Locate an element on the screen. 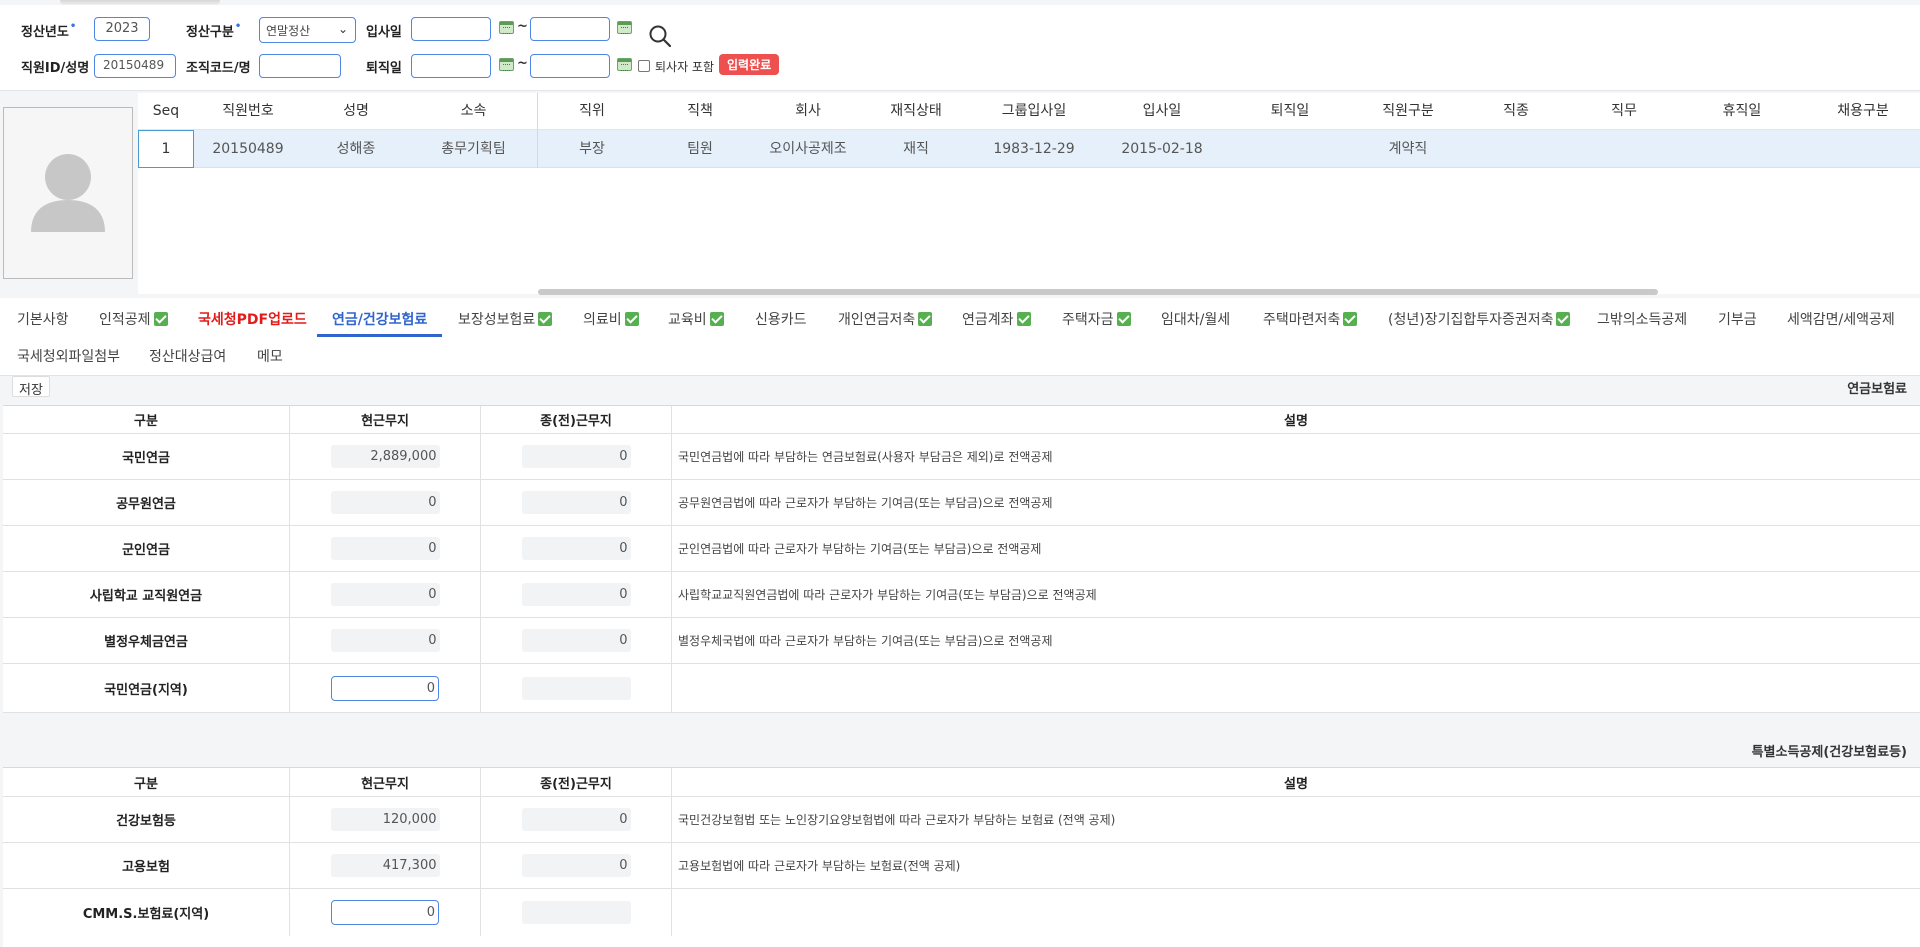  header-description: 설명 is located at coordinates (1296, 421).